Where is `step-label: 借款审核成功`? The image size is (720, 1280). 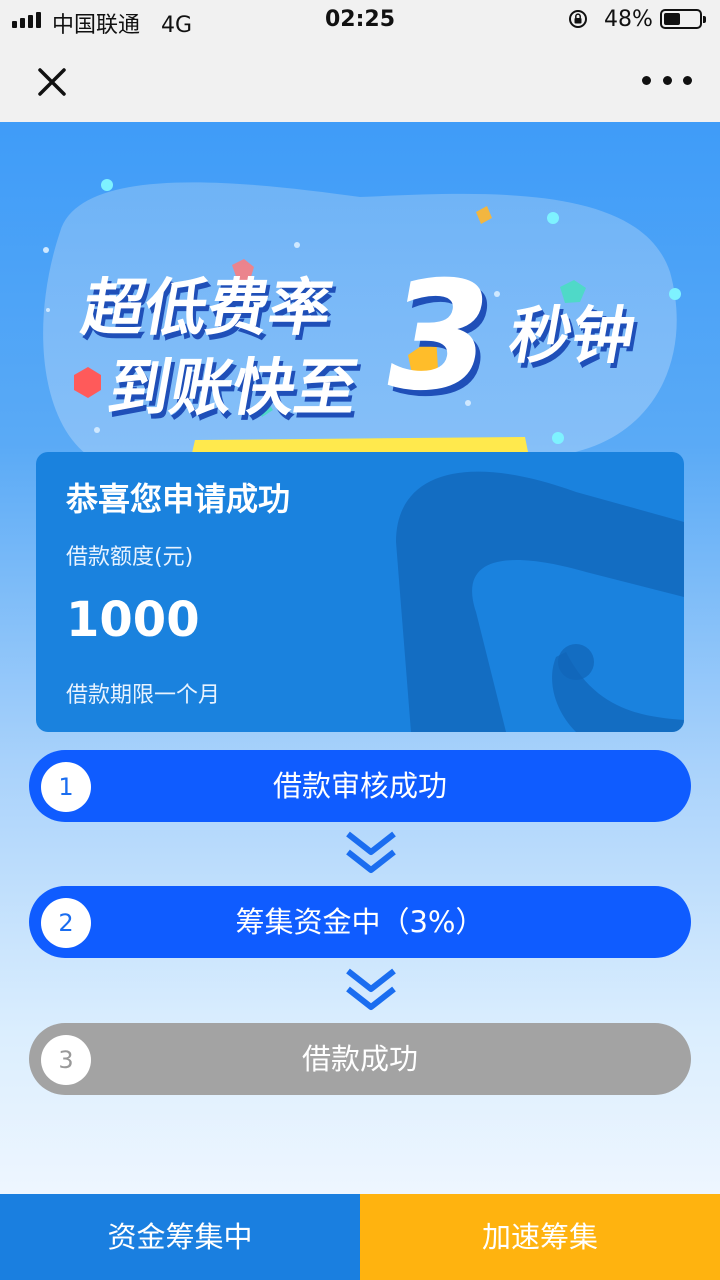 step-label: 借款审核成功 is located at coordinates (359, 786).